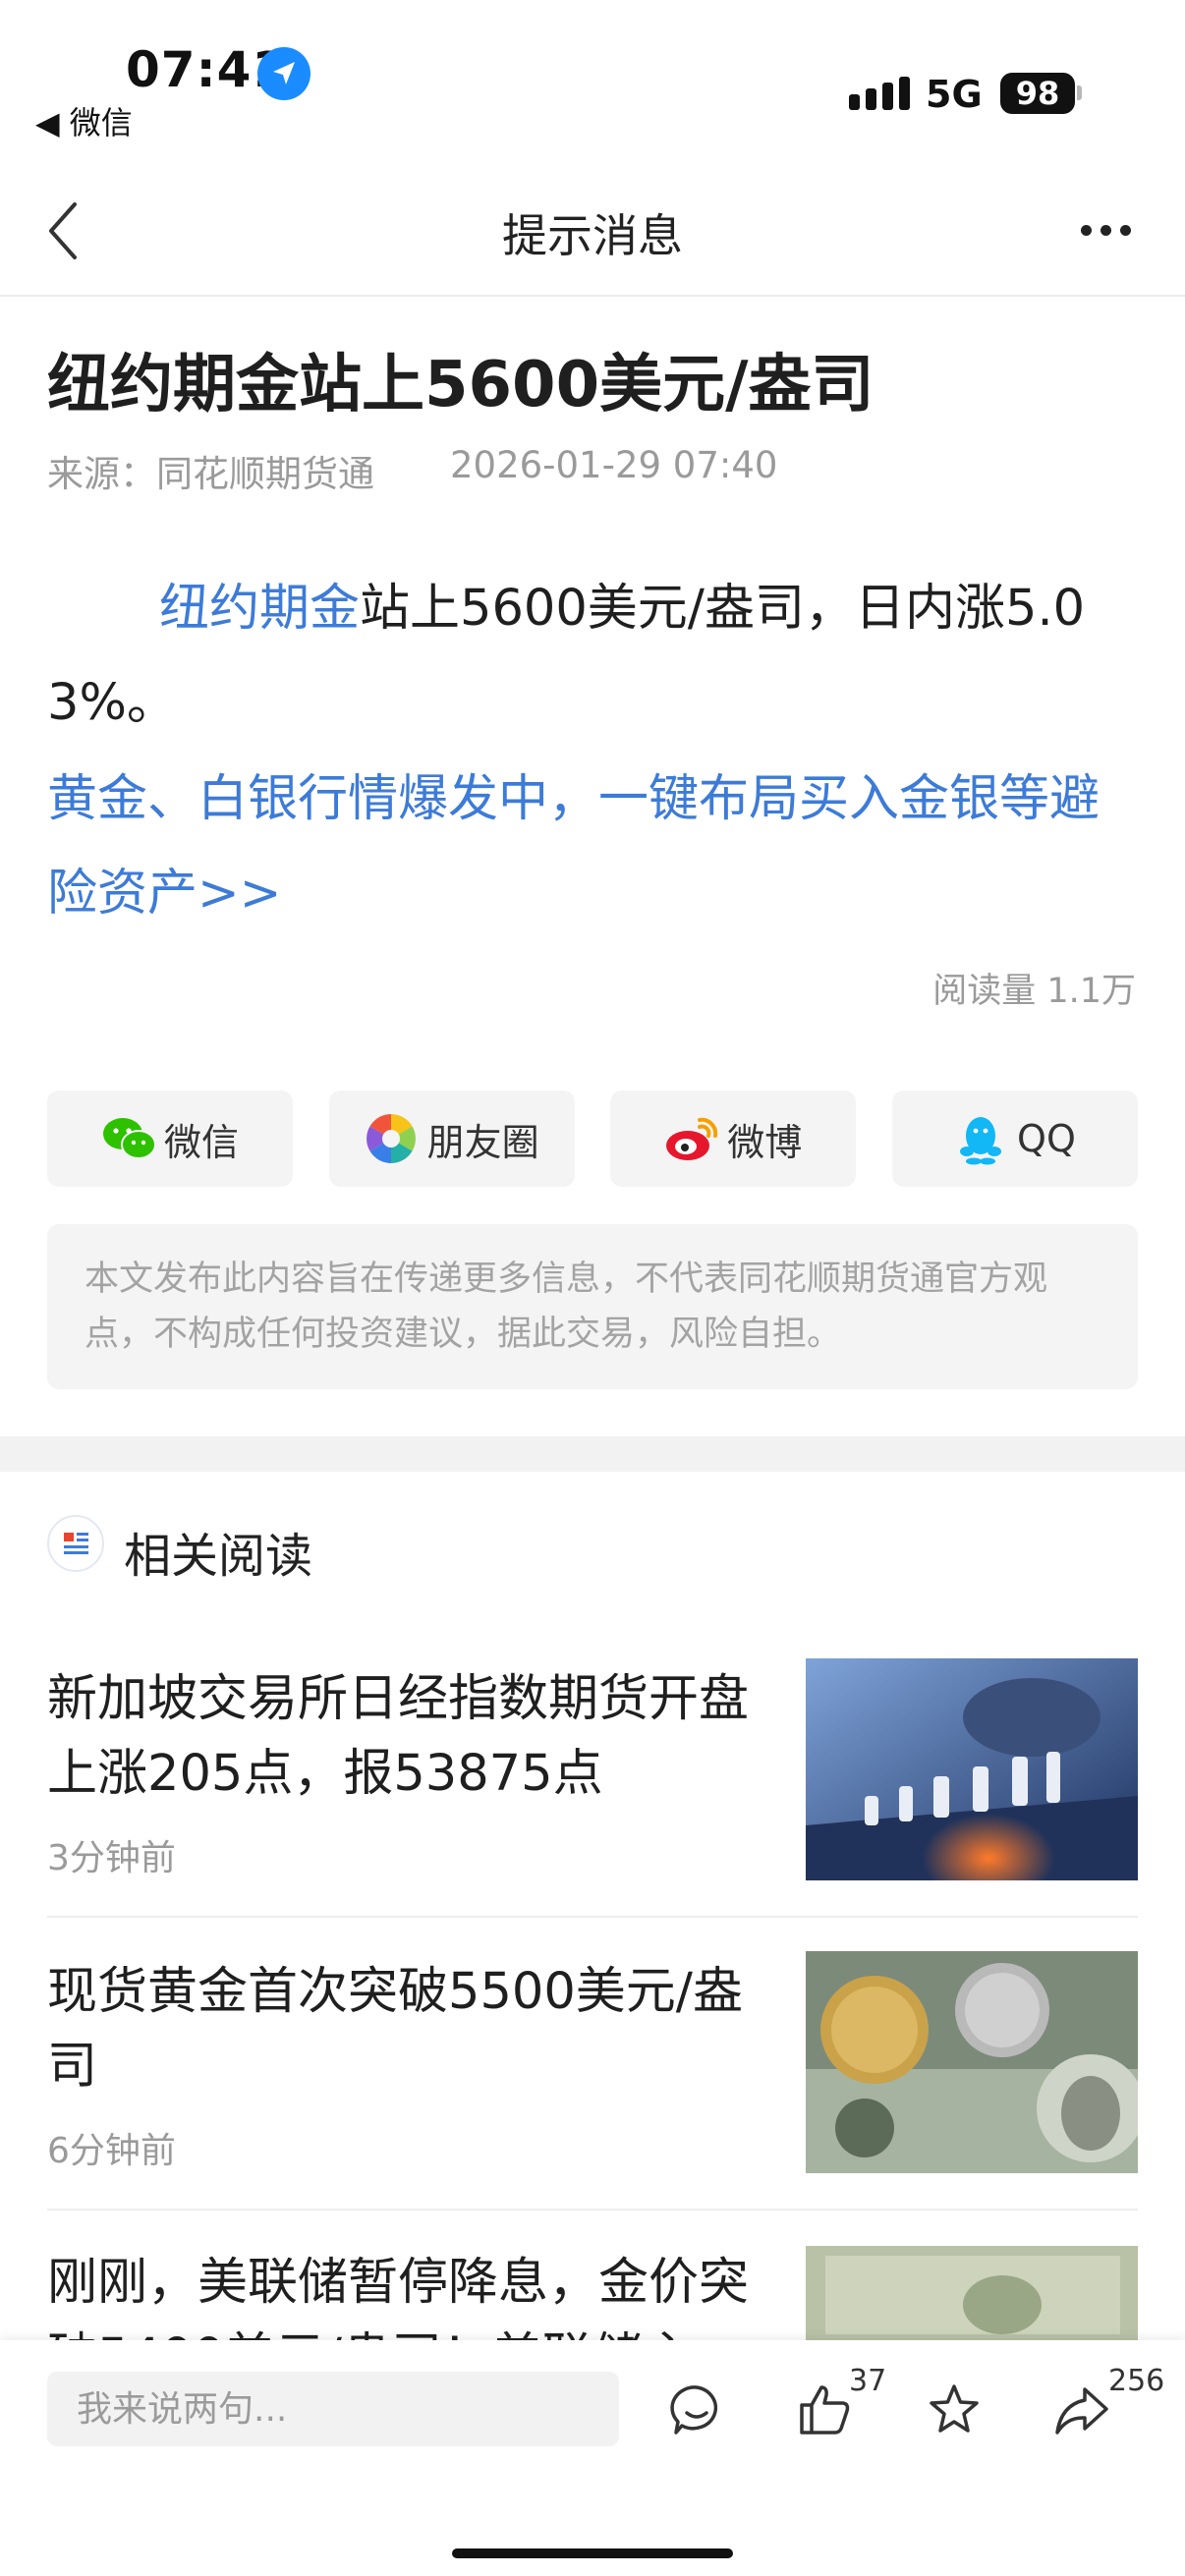 The image size is (1185, 2576). Describe the element at coordinates (1034, 991) in the screenshot. I see `read-count: 阅读量 1.1万` at that location.